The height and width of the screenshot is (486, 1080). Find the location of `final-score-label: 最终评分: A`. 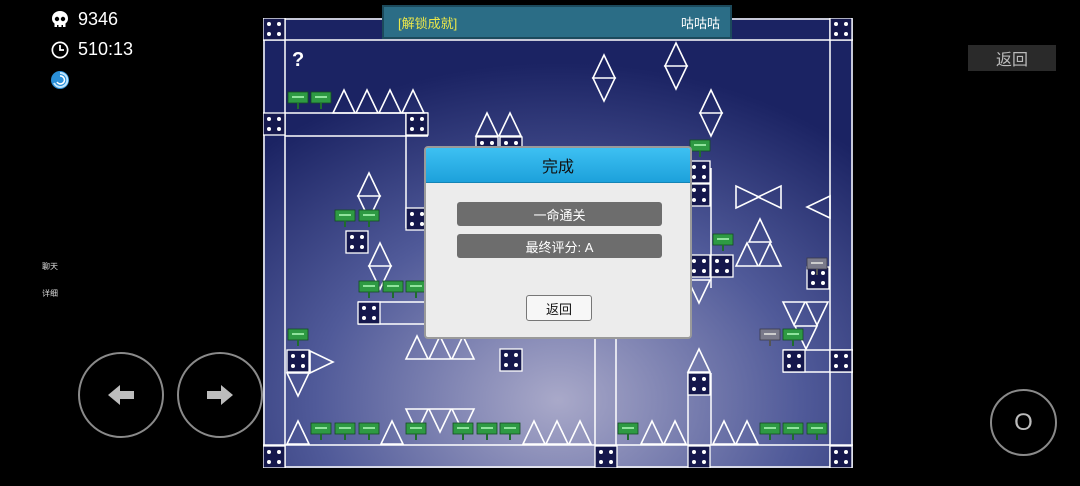

final-score-label: 最终评分: A is located at coordinates (559, 246).